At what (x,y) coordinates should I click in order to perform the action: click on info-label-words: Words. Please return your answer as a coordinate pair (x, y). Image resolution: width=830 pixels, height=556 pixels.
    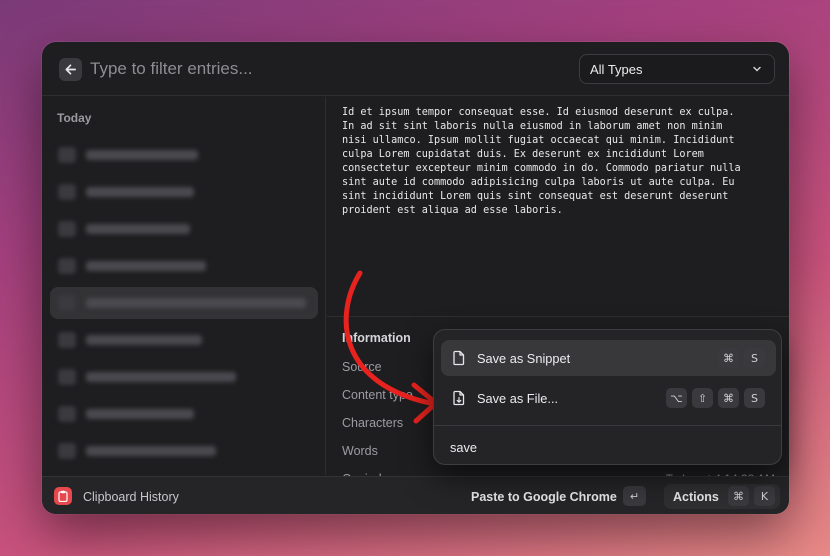
    Looking at the image, I should click on (360, 451).